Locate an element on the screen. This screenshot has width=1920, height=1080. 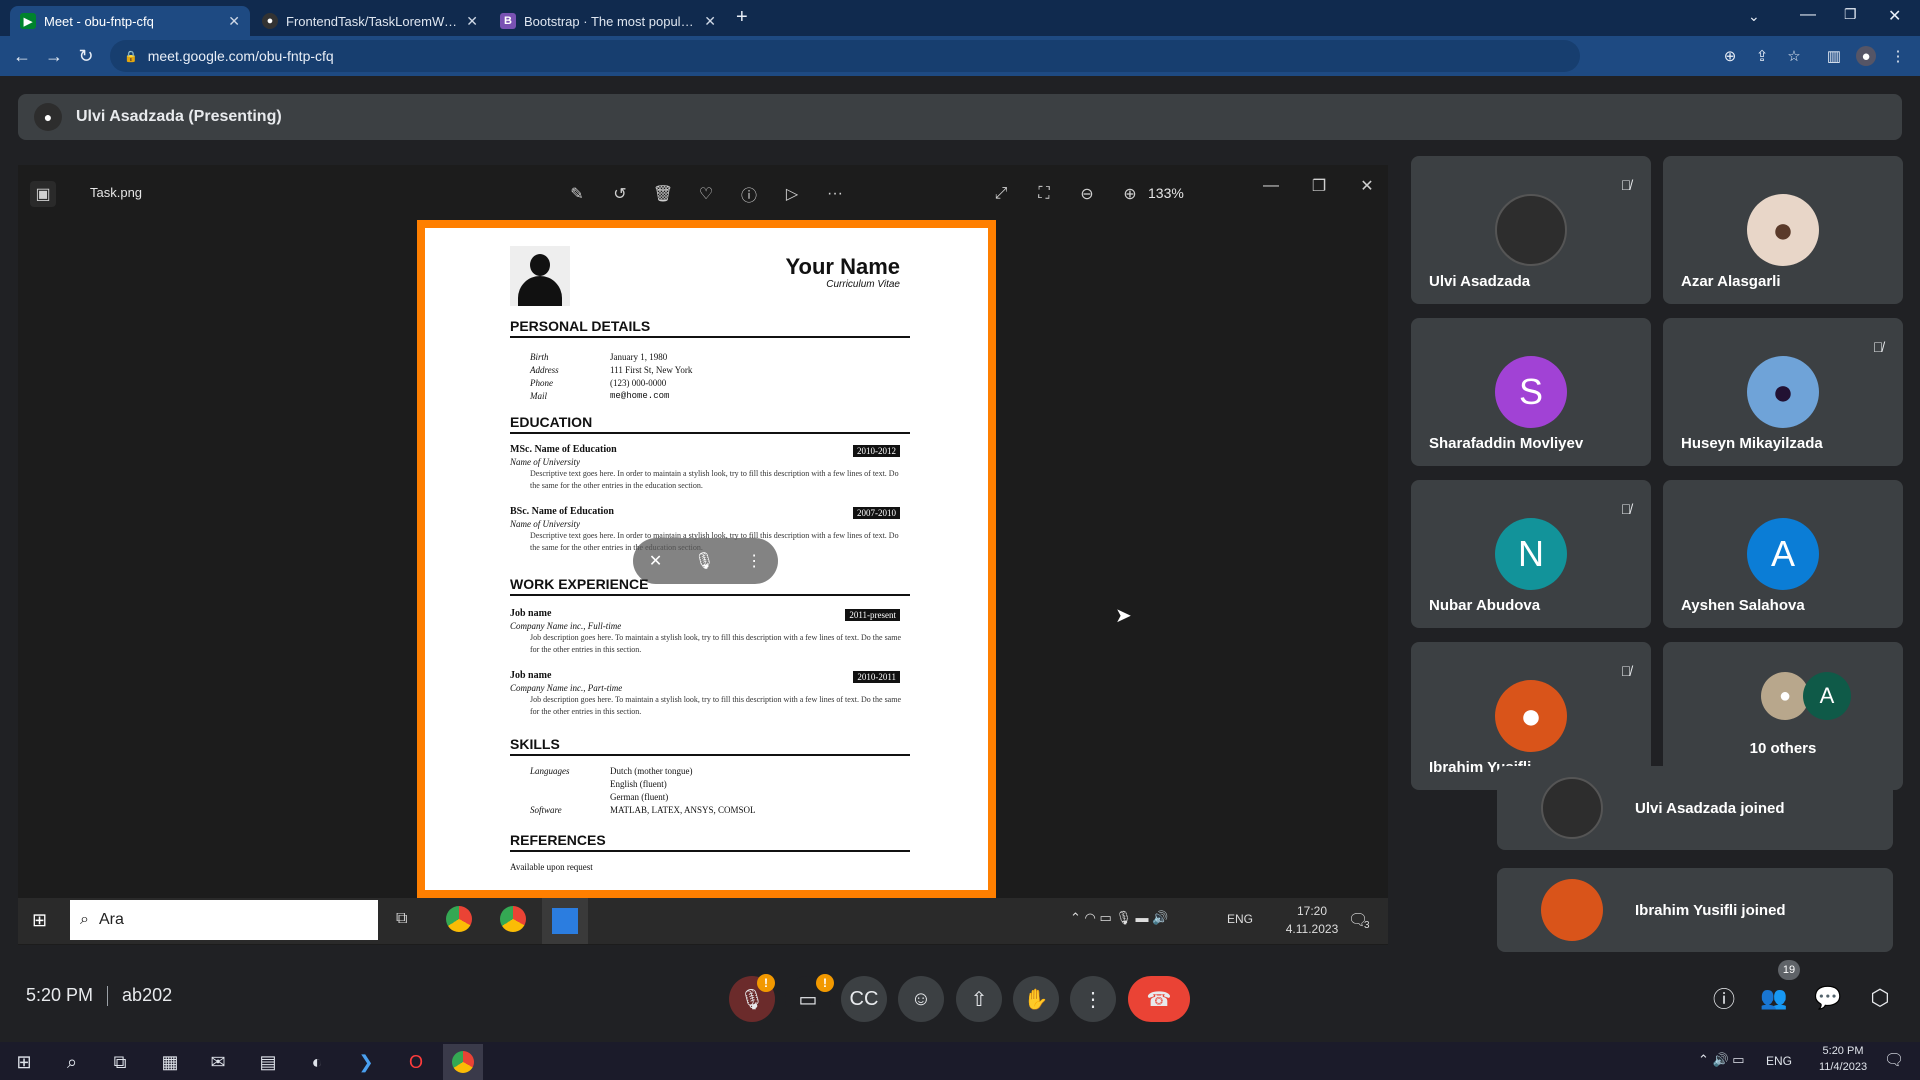
slideshow-icon: ▷ is located at coordinates (792, 194).